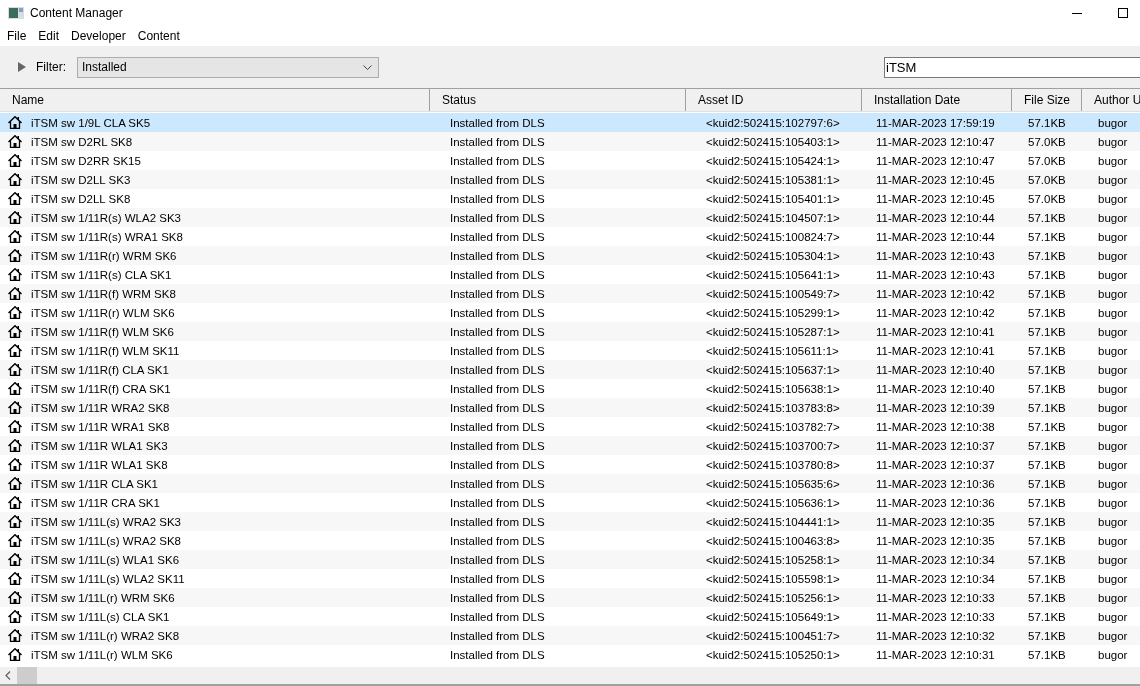 This screenshot has width=1140, height=686. I want to click on menu-item: File, so click(17, 36).